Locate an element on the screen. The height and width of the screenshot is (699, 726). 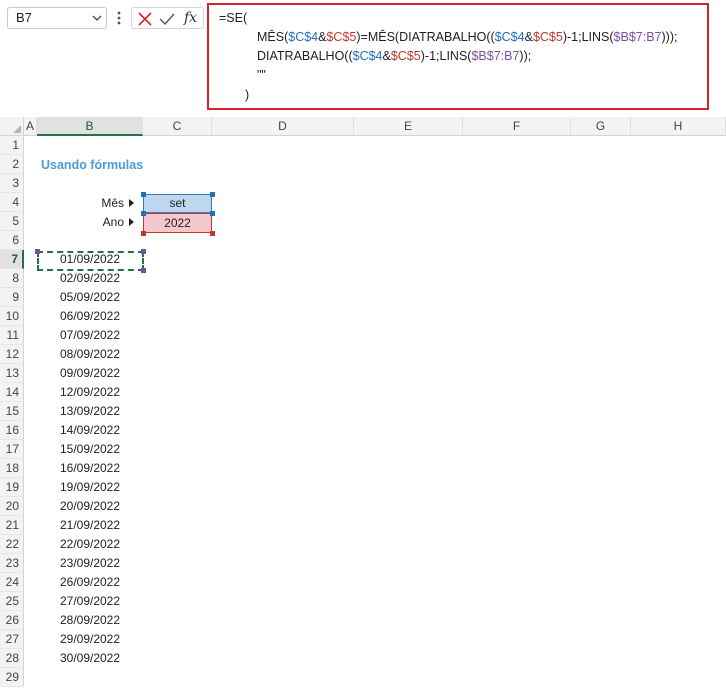
date-cell: 01/09/2022 is located at coordinates (90, 259).